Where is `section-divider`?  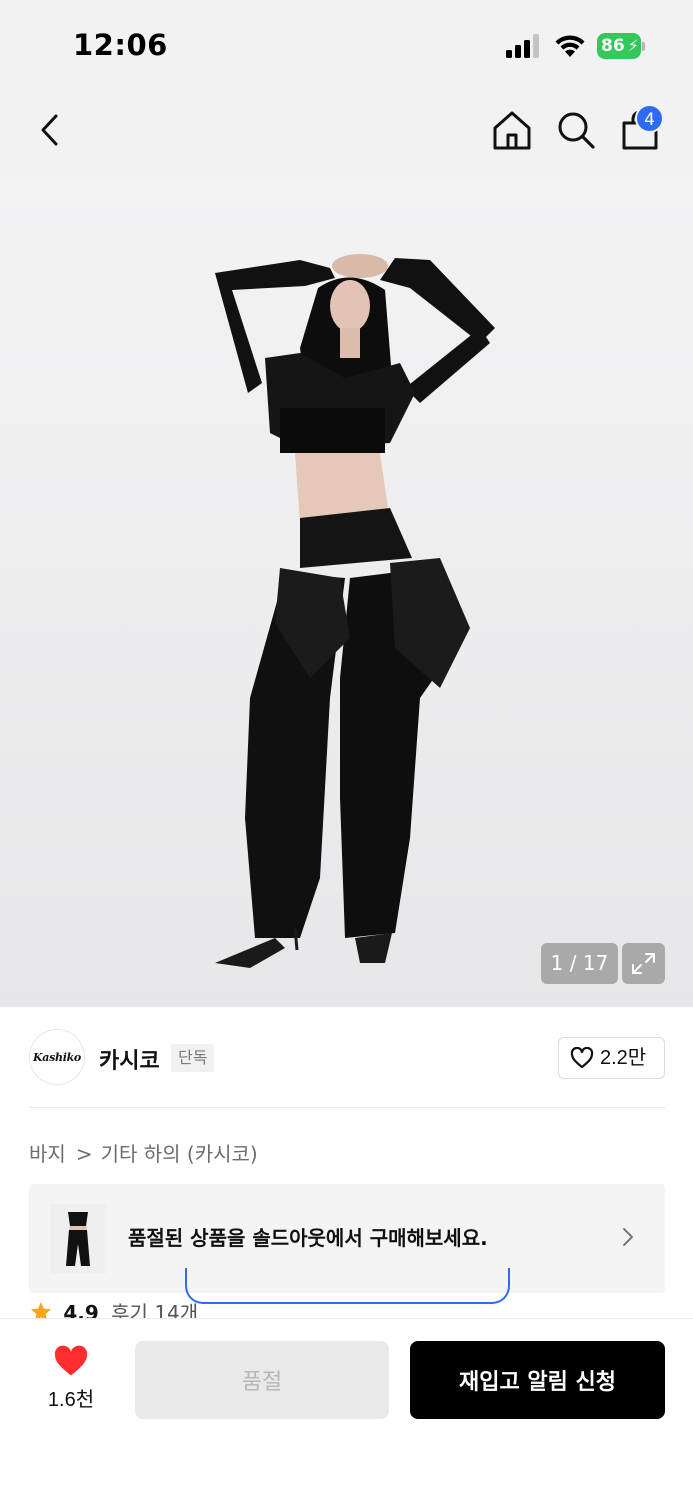
section-divider is located at coordinates (347, 1107).